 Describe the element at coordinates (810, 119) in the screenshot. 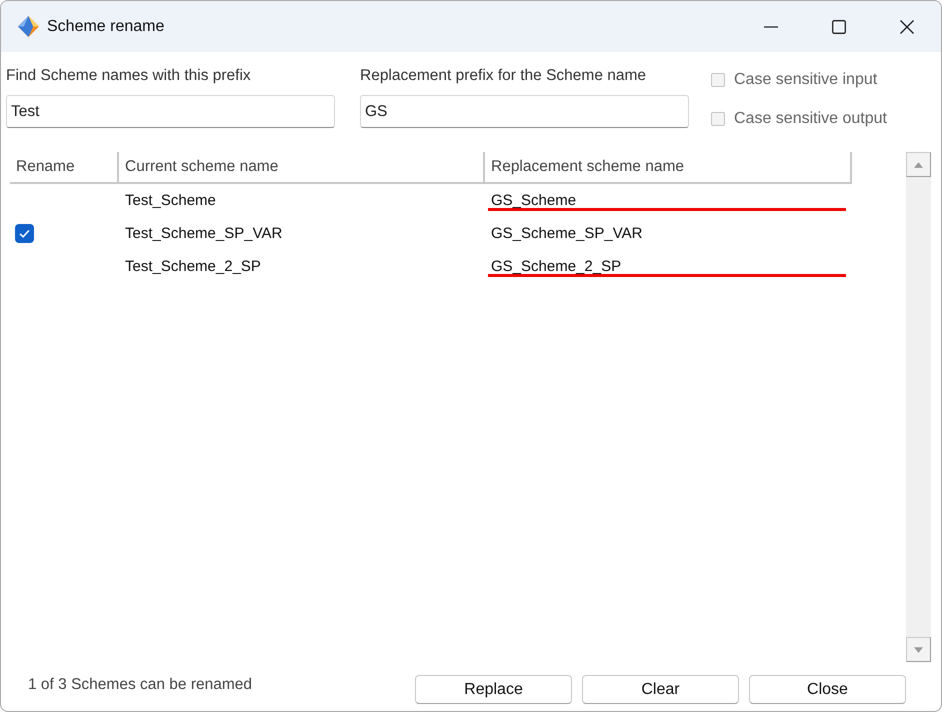

I see `option-label: Case sensitive output` at that location.